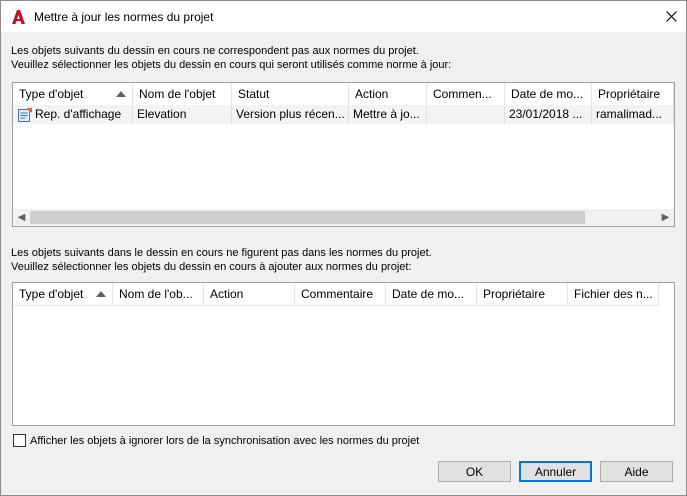 This screenshot has height=496, width=687. What do you see at coordinates (25, 114) in the screenshot?
I see `display-representation-icon` at bounding box center [25, 114].